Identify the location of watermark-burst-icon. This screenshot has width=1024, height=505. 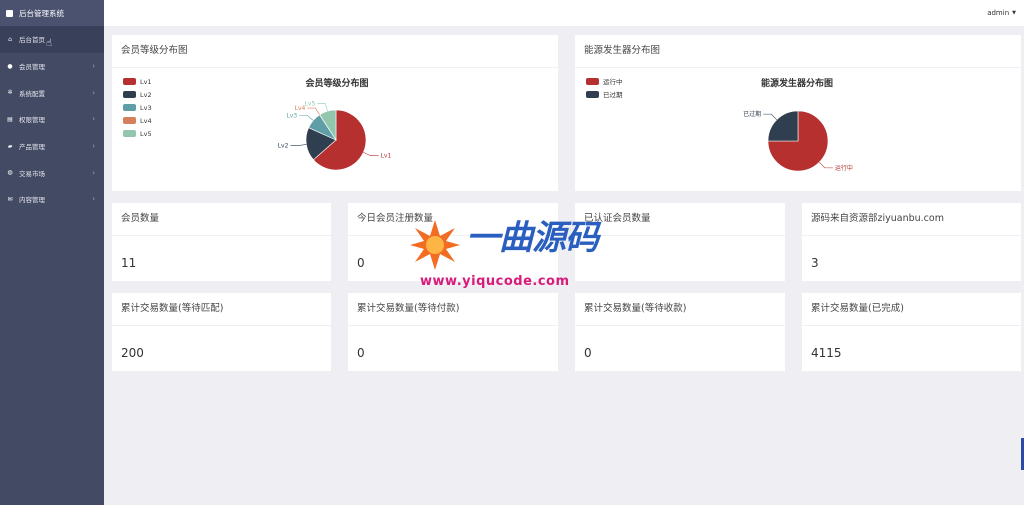
(435, 245).